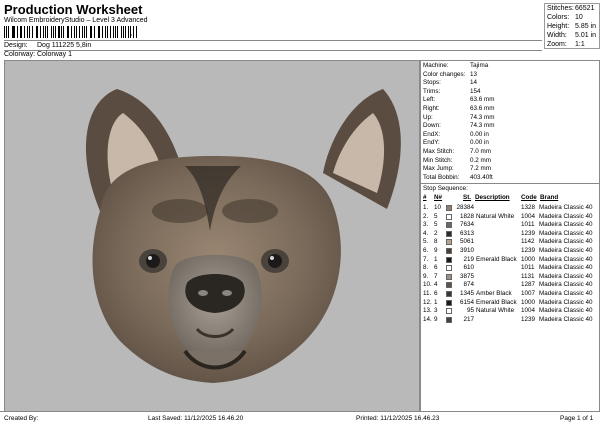 This screenshot has height=425, width=600. I want to click on design-value: Dog 111225 5,8in, so click(64, 45).